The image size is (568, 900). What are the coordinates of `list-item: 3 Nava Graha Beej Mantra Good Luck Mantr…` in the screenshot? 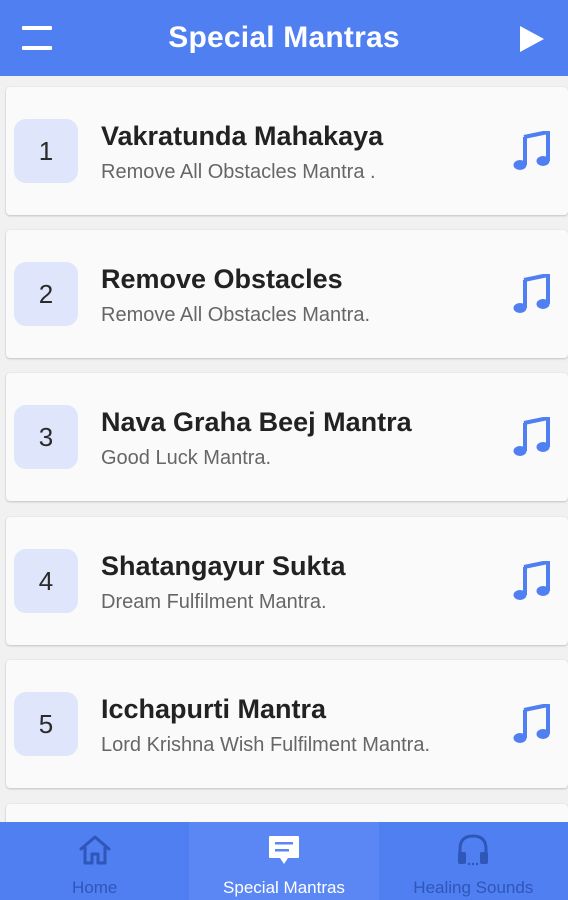 It's located at (287, 437).